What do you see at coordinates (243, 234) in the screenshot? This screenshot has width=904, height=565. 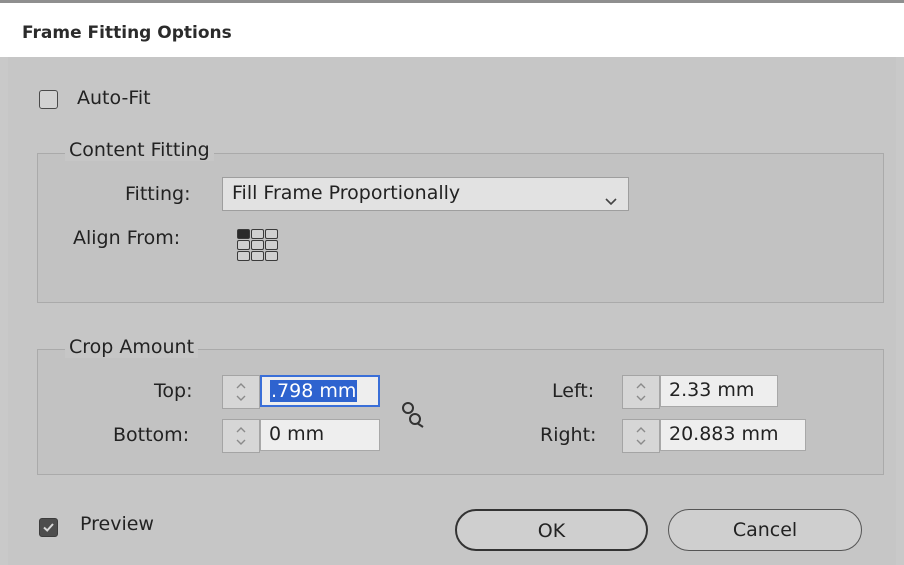 I see `align-point-top-left` at bounding box center [243, 234].